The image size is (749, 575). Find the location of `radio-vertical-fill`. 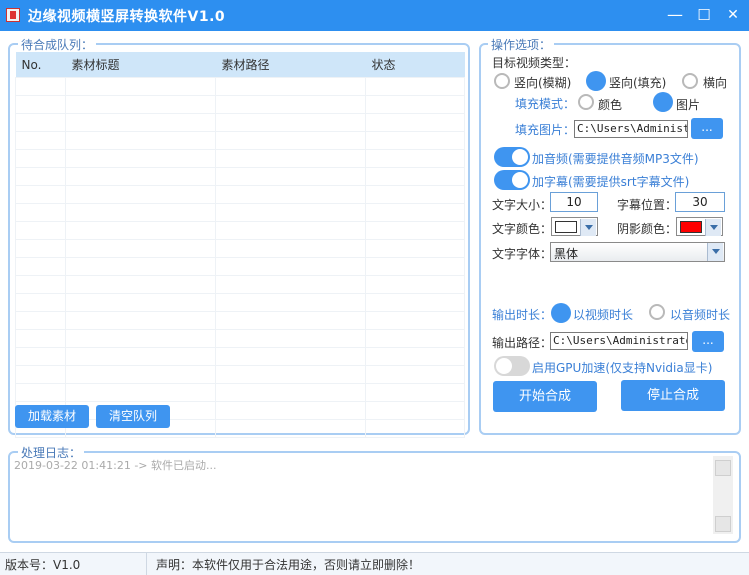

radio-vertical-fill is located at coordinates (596, 81).